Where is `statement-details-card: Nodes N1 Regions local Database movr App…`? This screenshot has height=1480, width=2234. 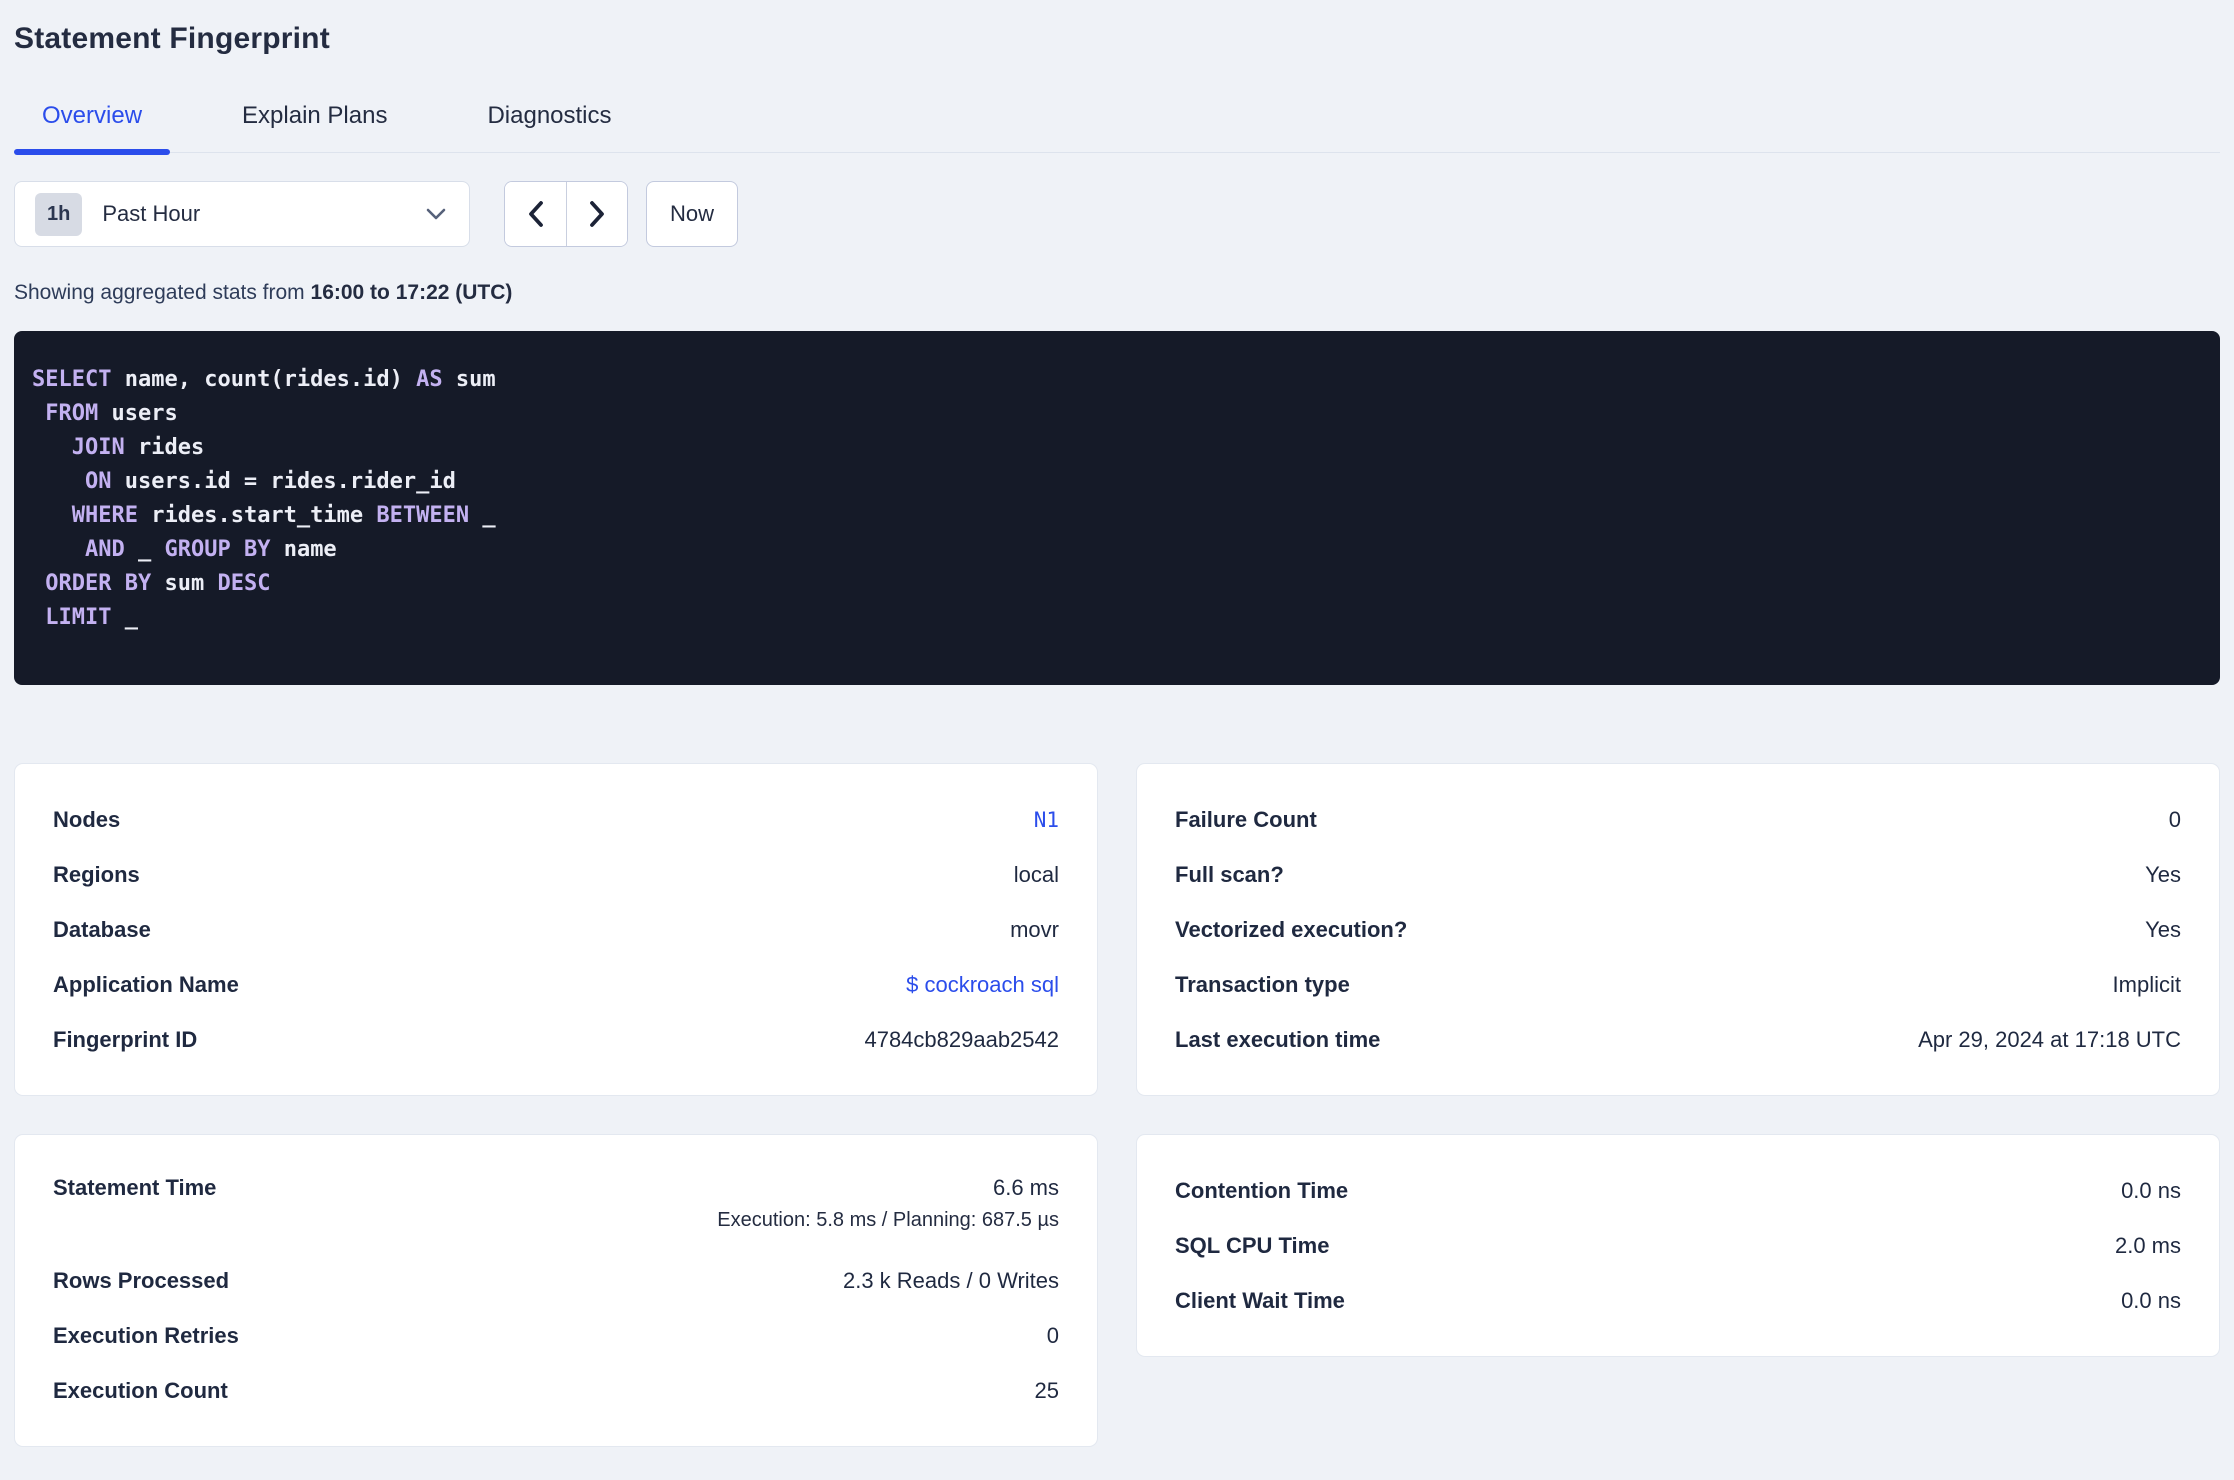 statement-details-card: Nodes N1 Regions local Database movr App… is located at coordinates (556, 929).